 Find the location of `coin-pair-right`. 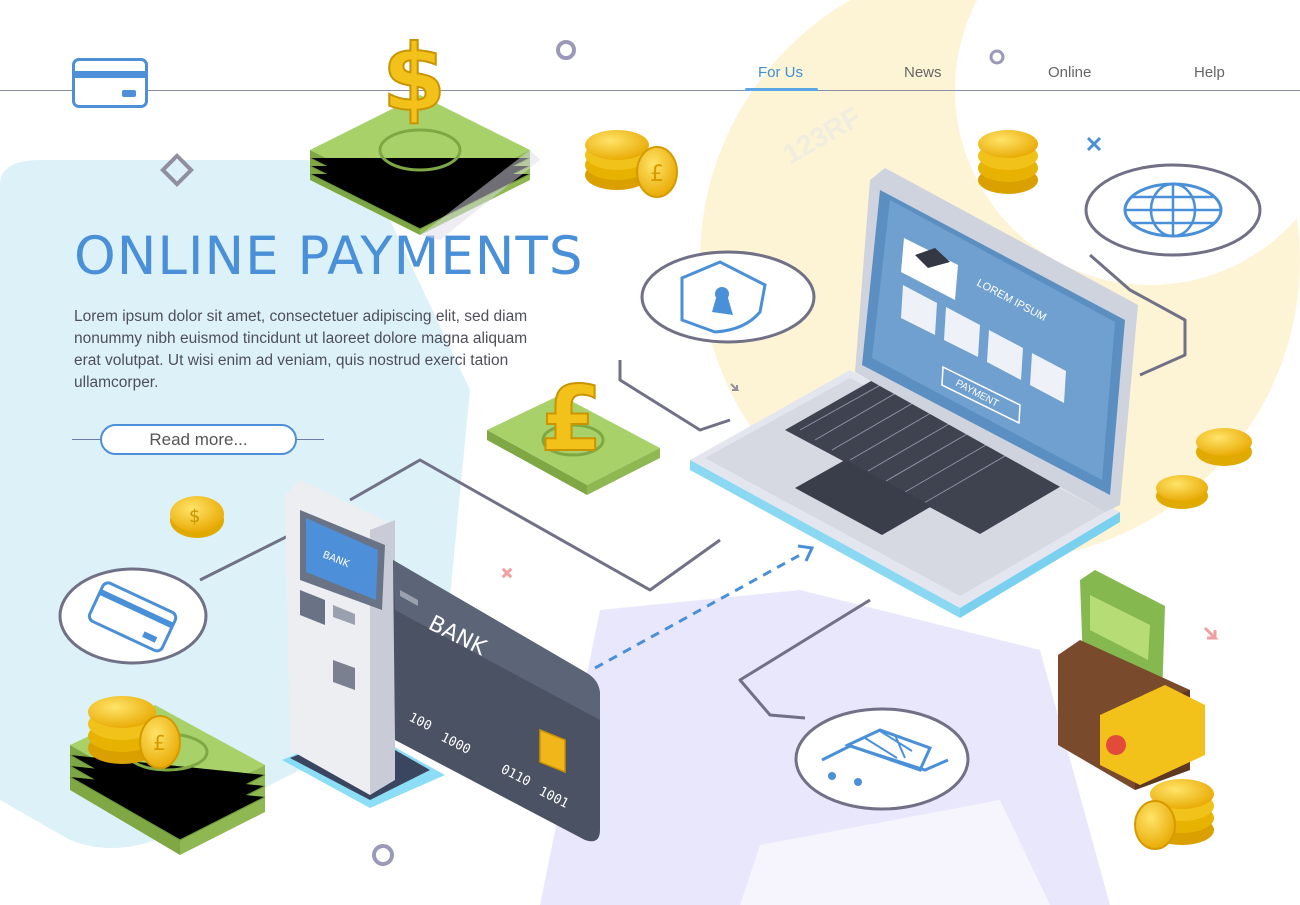

coin-pair-right is located at coordinates (1204, 468).